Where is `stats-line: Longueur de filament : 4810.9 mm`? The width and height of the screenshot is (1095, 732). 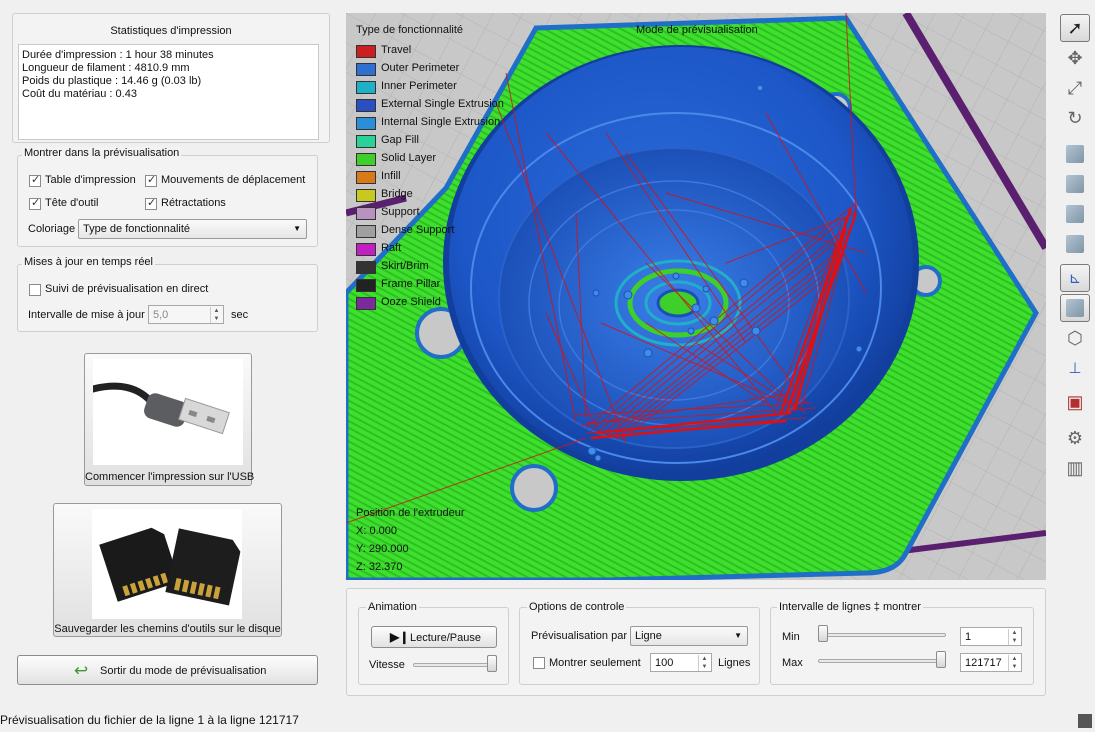
stats-line: Longueur de filament : 4810.9 mm is located at coordinates (106, 68).